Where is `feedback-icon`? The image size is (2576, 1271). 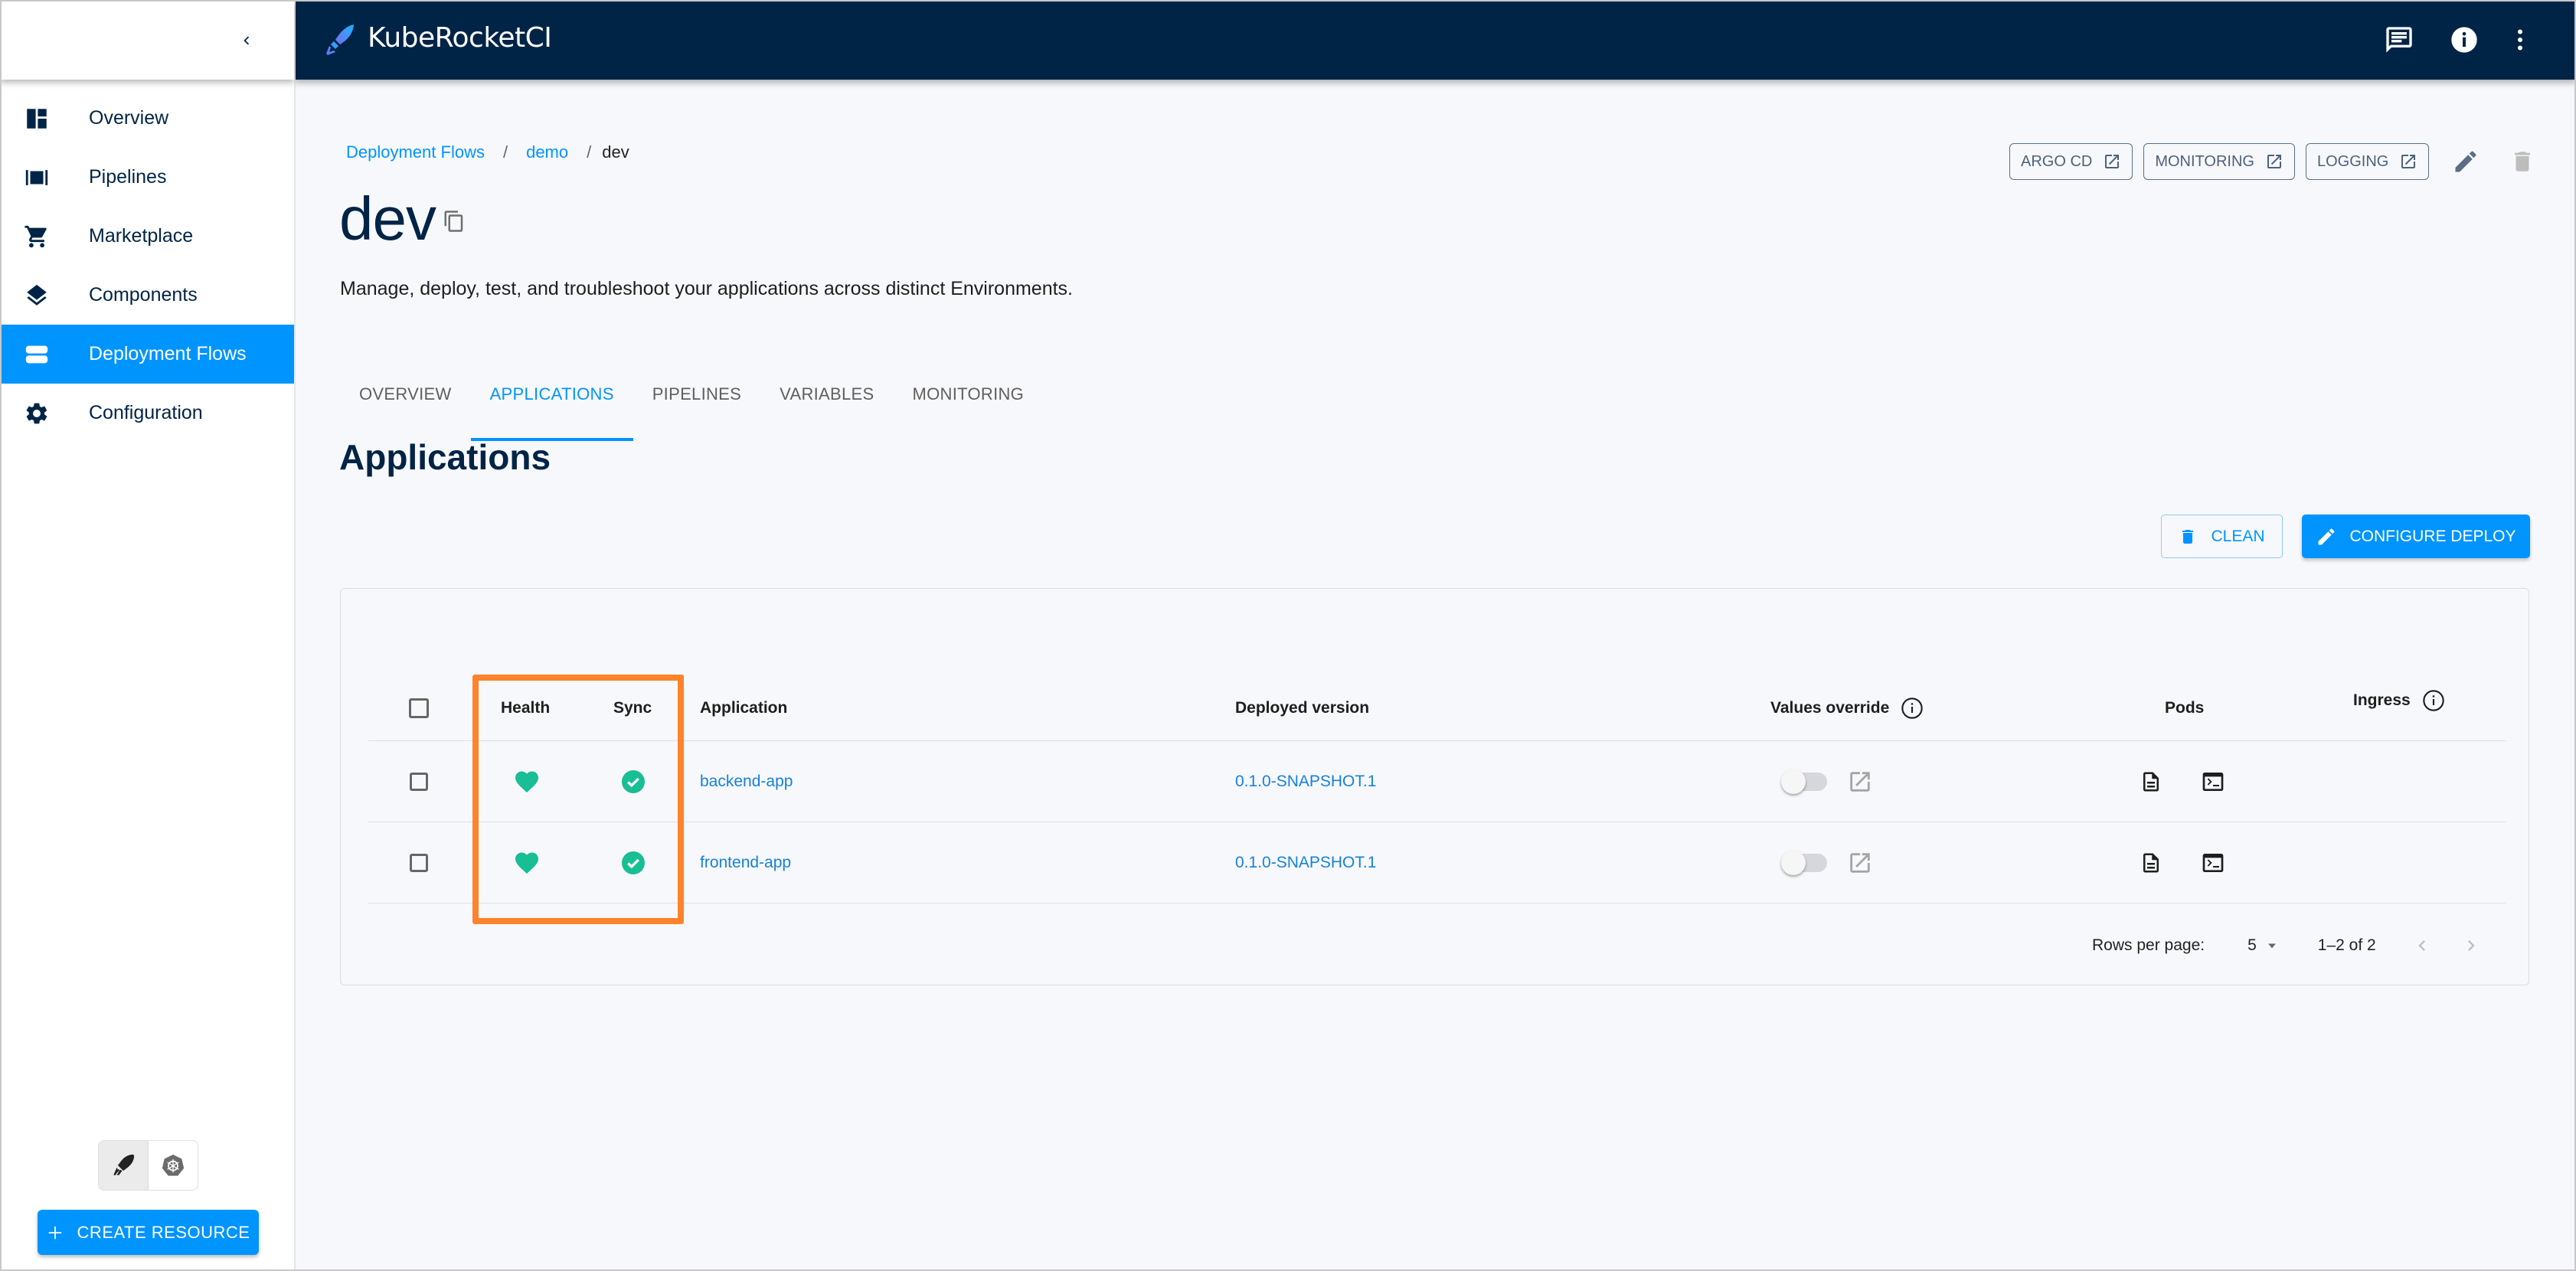
feedback-icon is located at coordinates (2399, 40).